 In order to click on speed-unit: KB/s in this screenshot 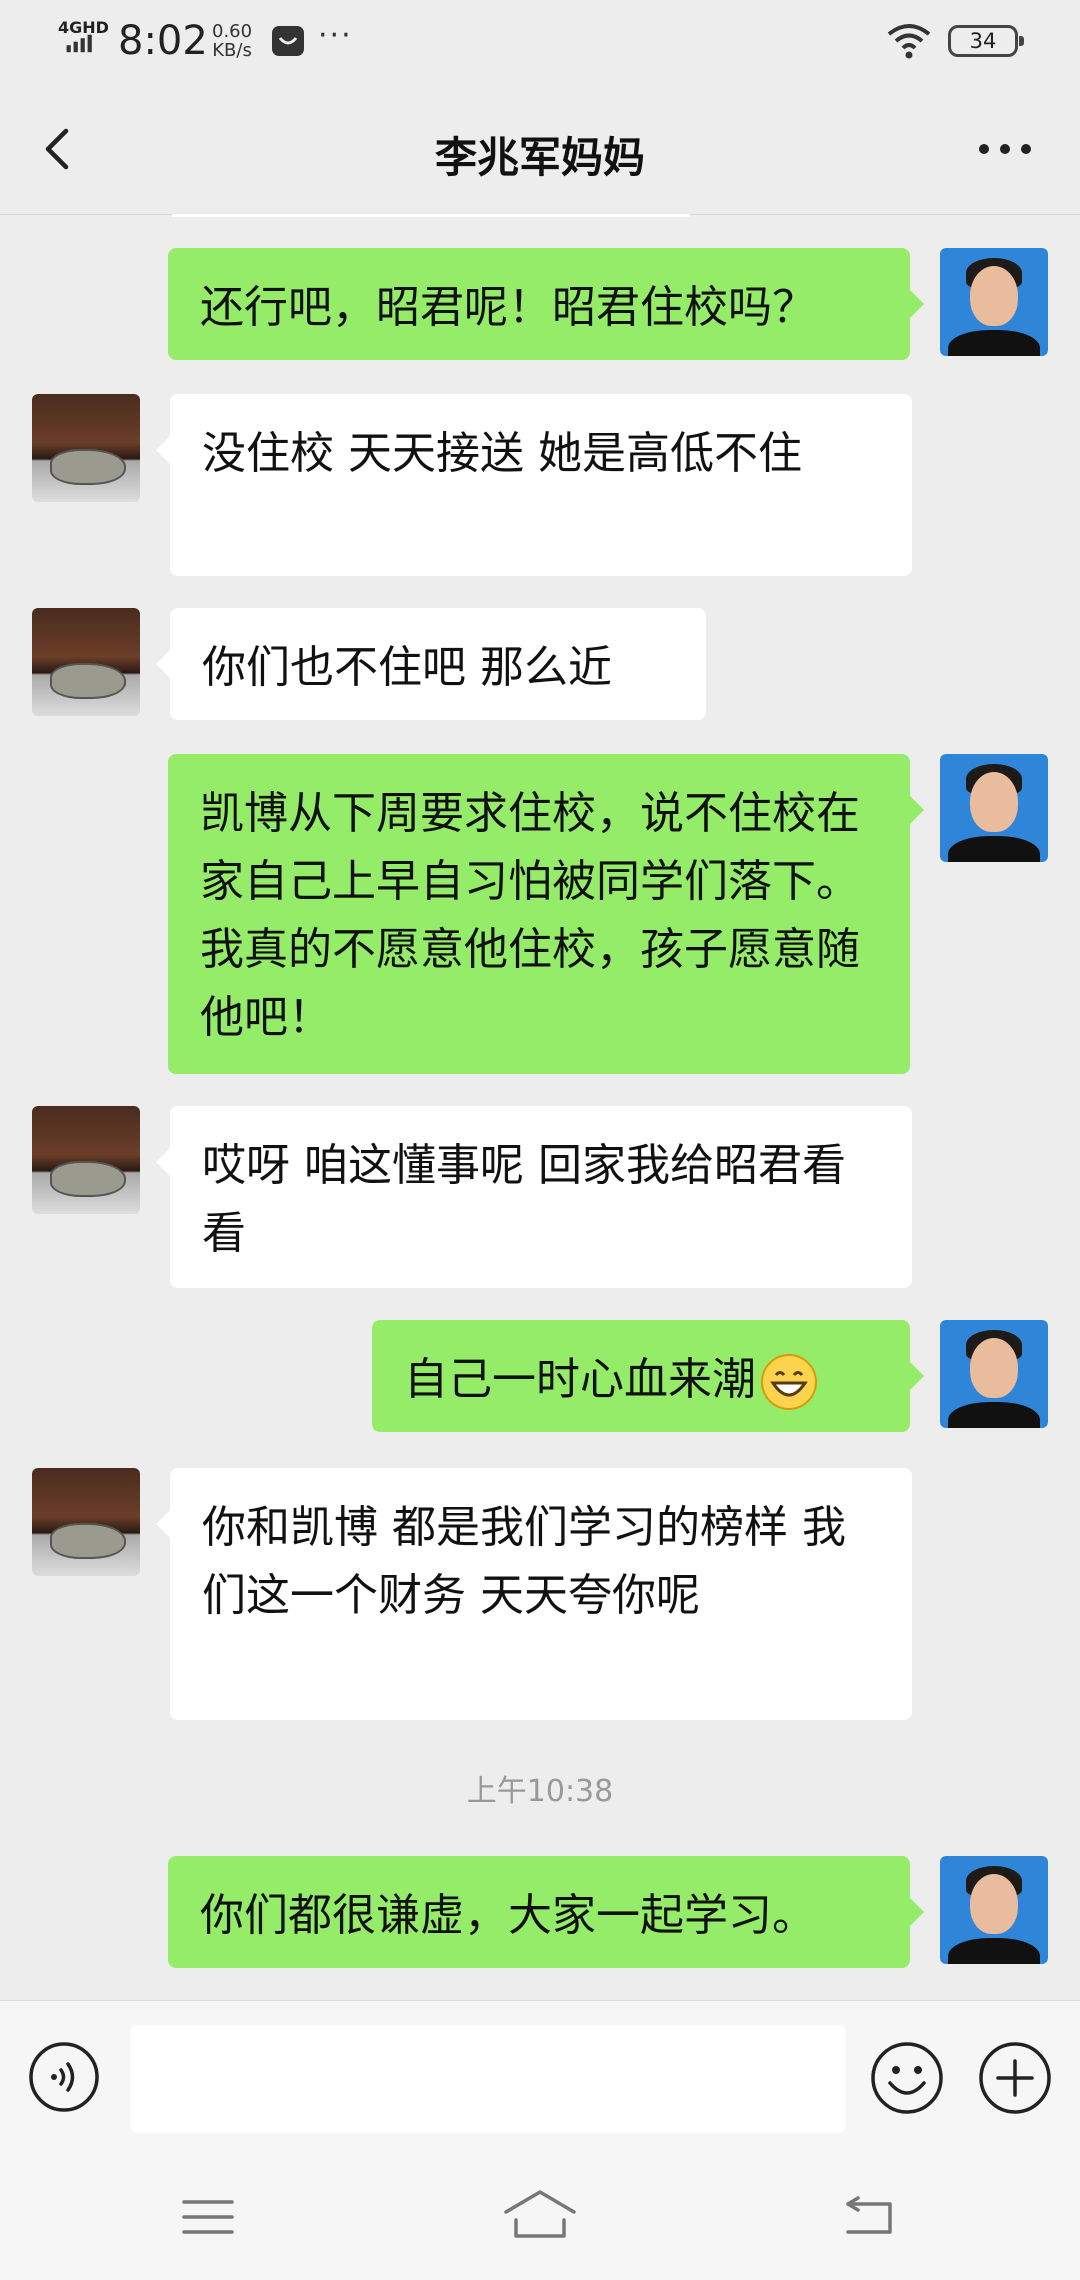, I will do `click(232, 50)`.